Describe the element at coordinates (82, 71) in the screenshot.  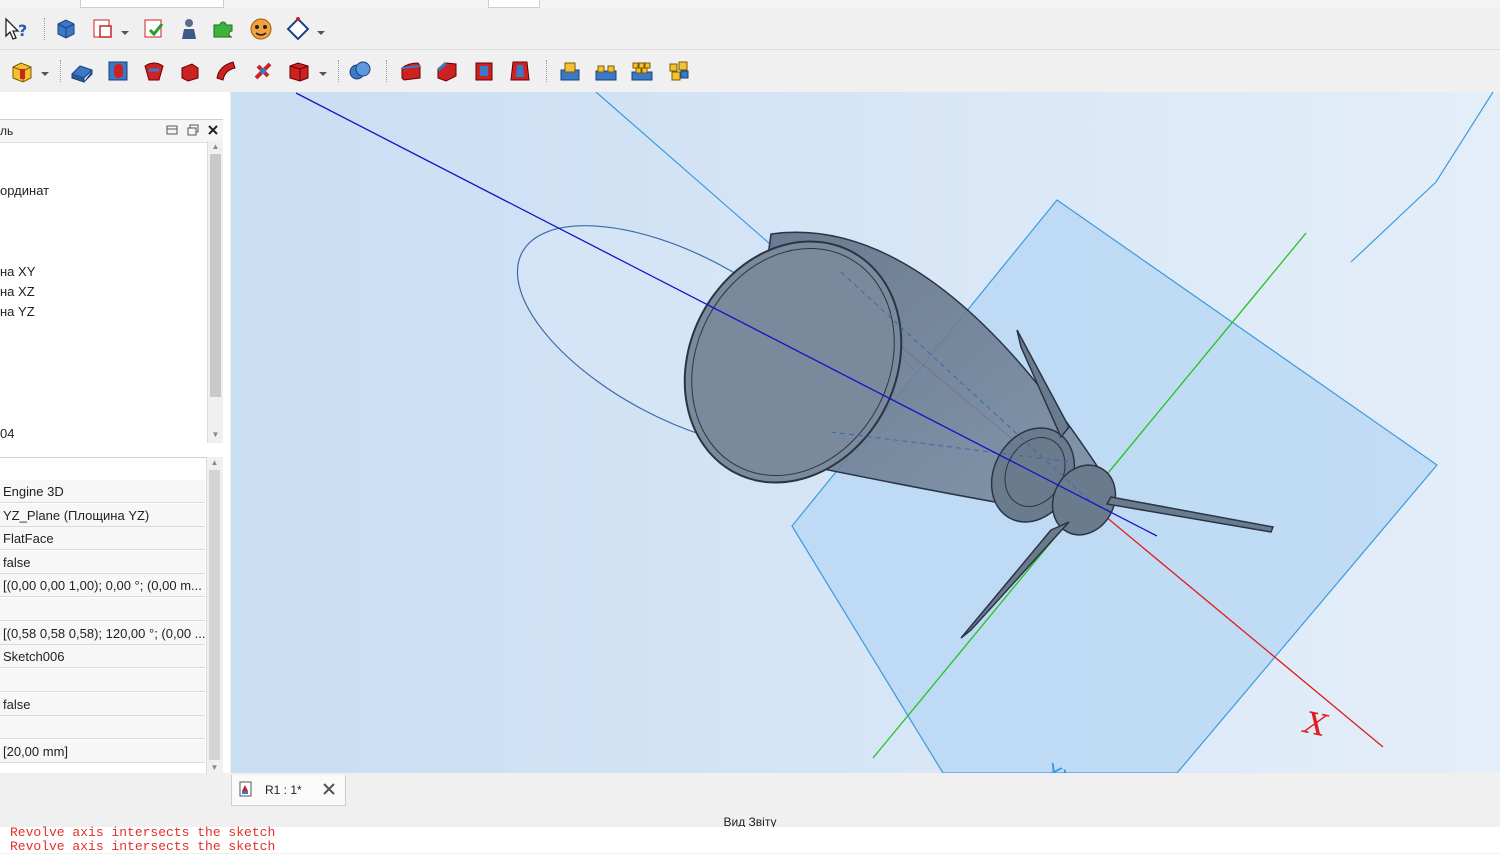
I see `pad-icon` at that location.